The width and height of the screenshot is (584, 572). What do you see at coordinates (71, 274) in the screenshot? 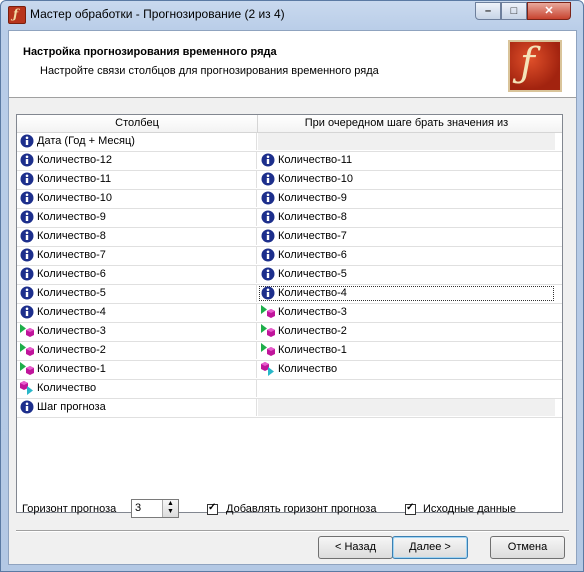
I see `cell-column-label: Количество-6` at bounding box center [71, 274].